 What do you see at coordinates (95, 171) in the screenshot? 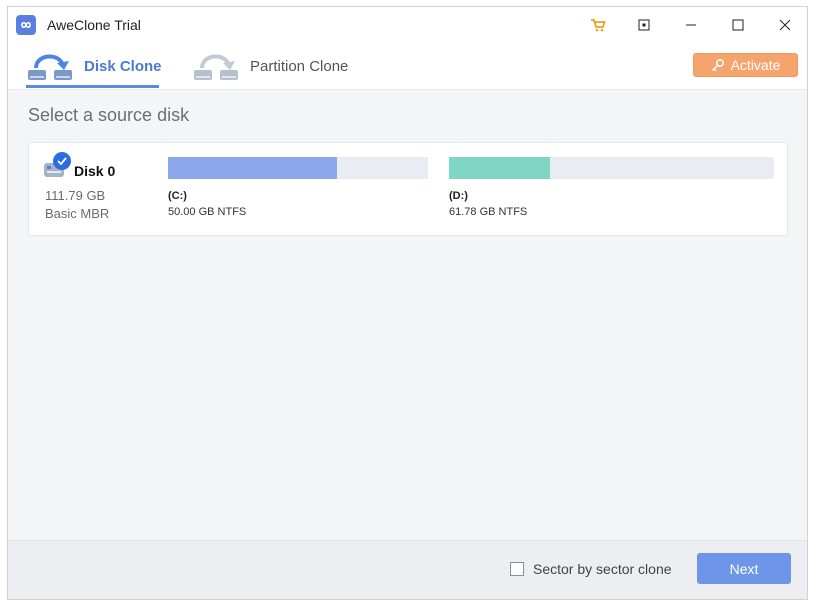
I see `disk-name: Disk 0` at bounding box center [95, 171].